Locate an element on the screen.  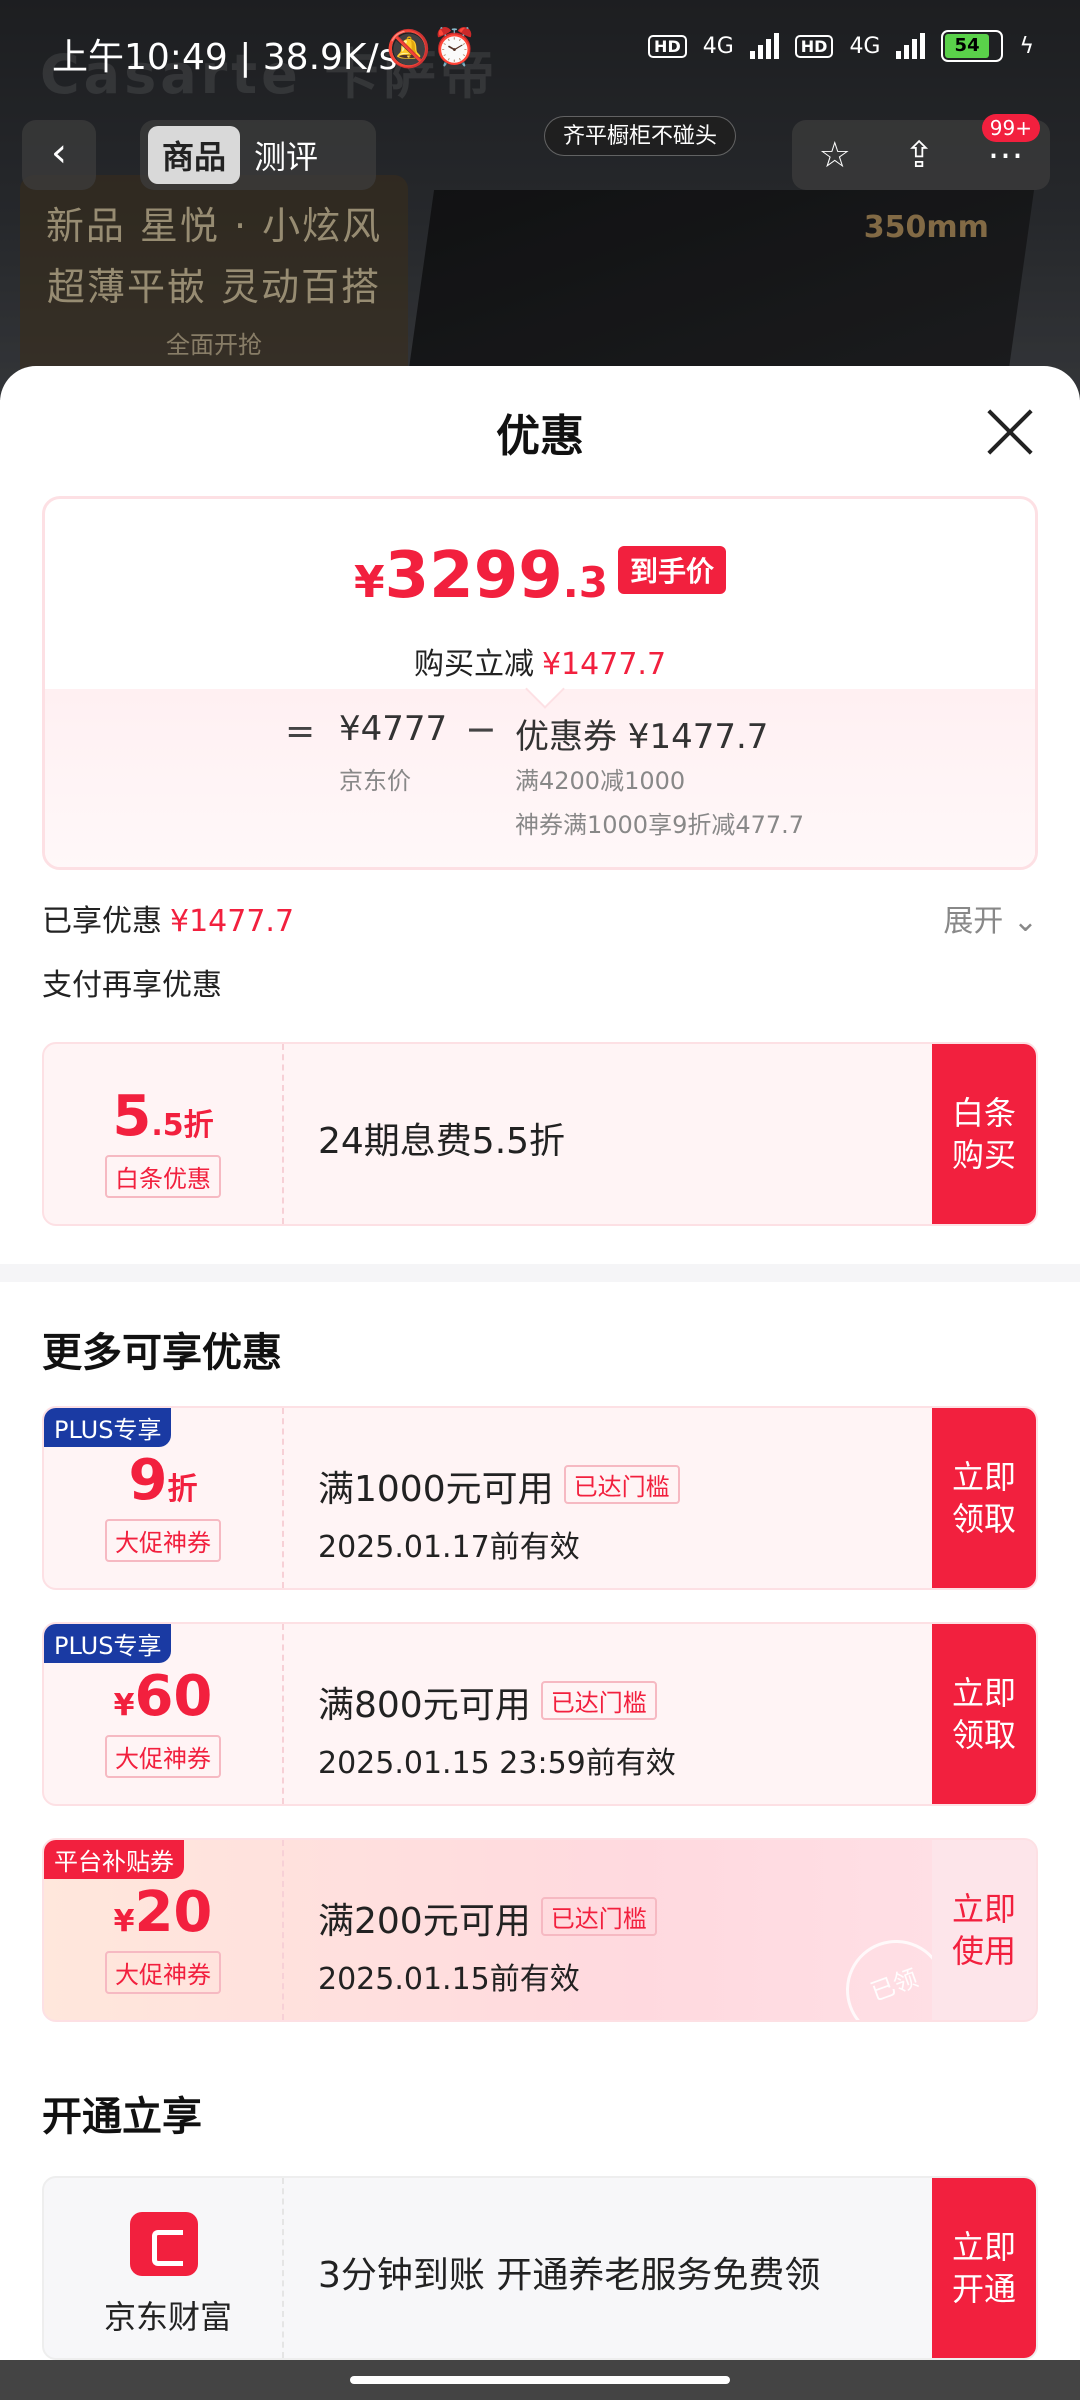
coupon-left: ¥60 大促神券 is located at coordinates (164, 1714).